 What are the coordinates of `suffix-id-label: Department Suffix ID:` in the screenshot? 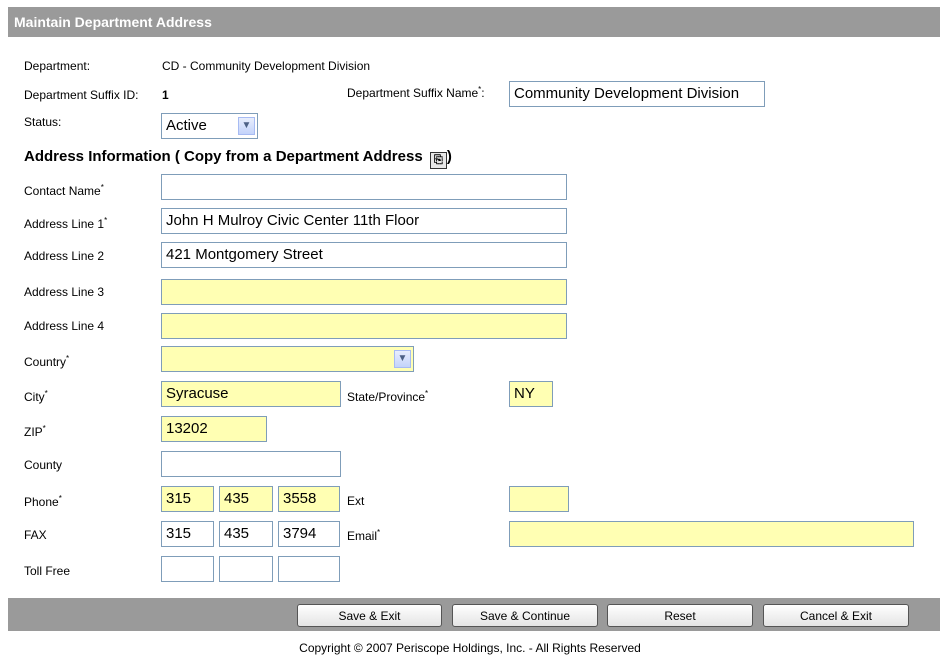 It's located at (81, 95).